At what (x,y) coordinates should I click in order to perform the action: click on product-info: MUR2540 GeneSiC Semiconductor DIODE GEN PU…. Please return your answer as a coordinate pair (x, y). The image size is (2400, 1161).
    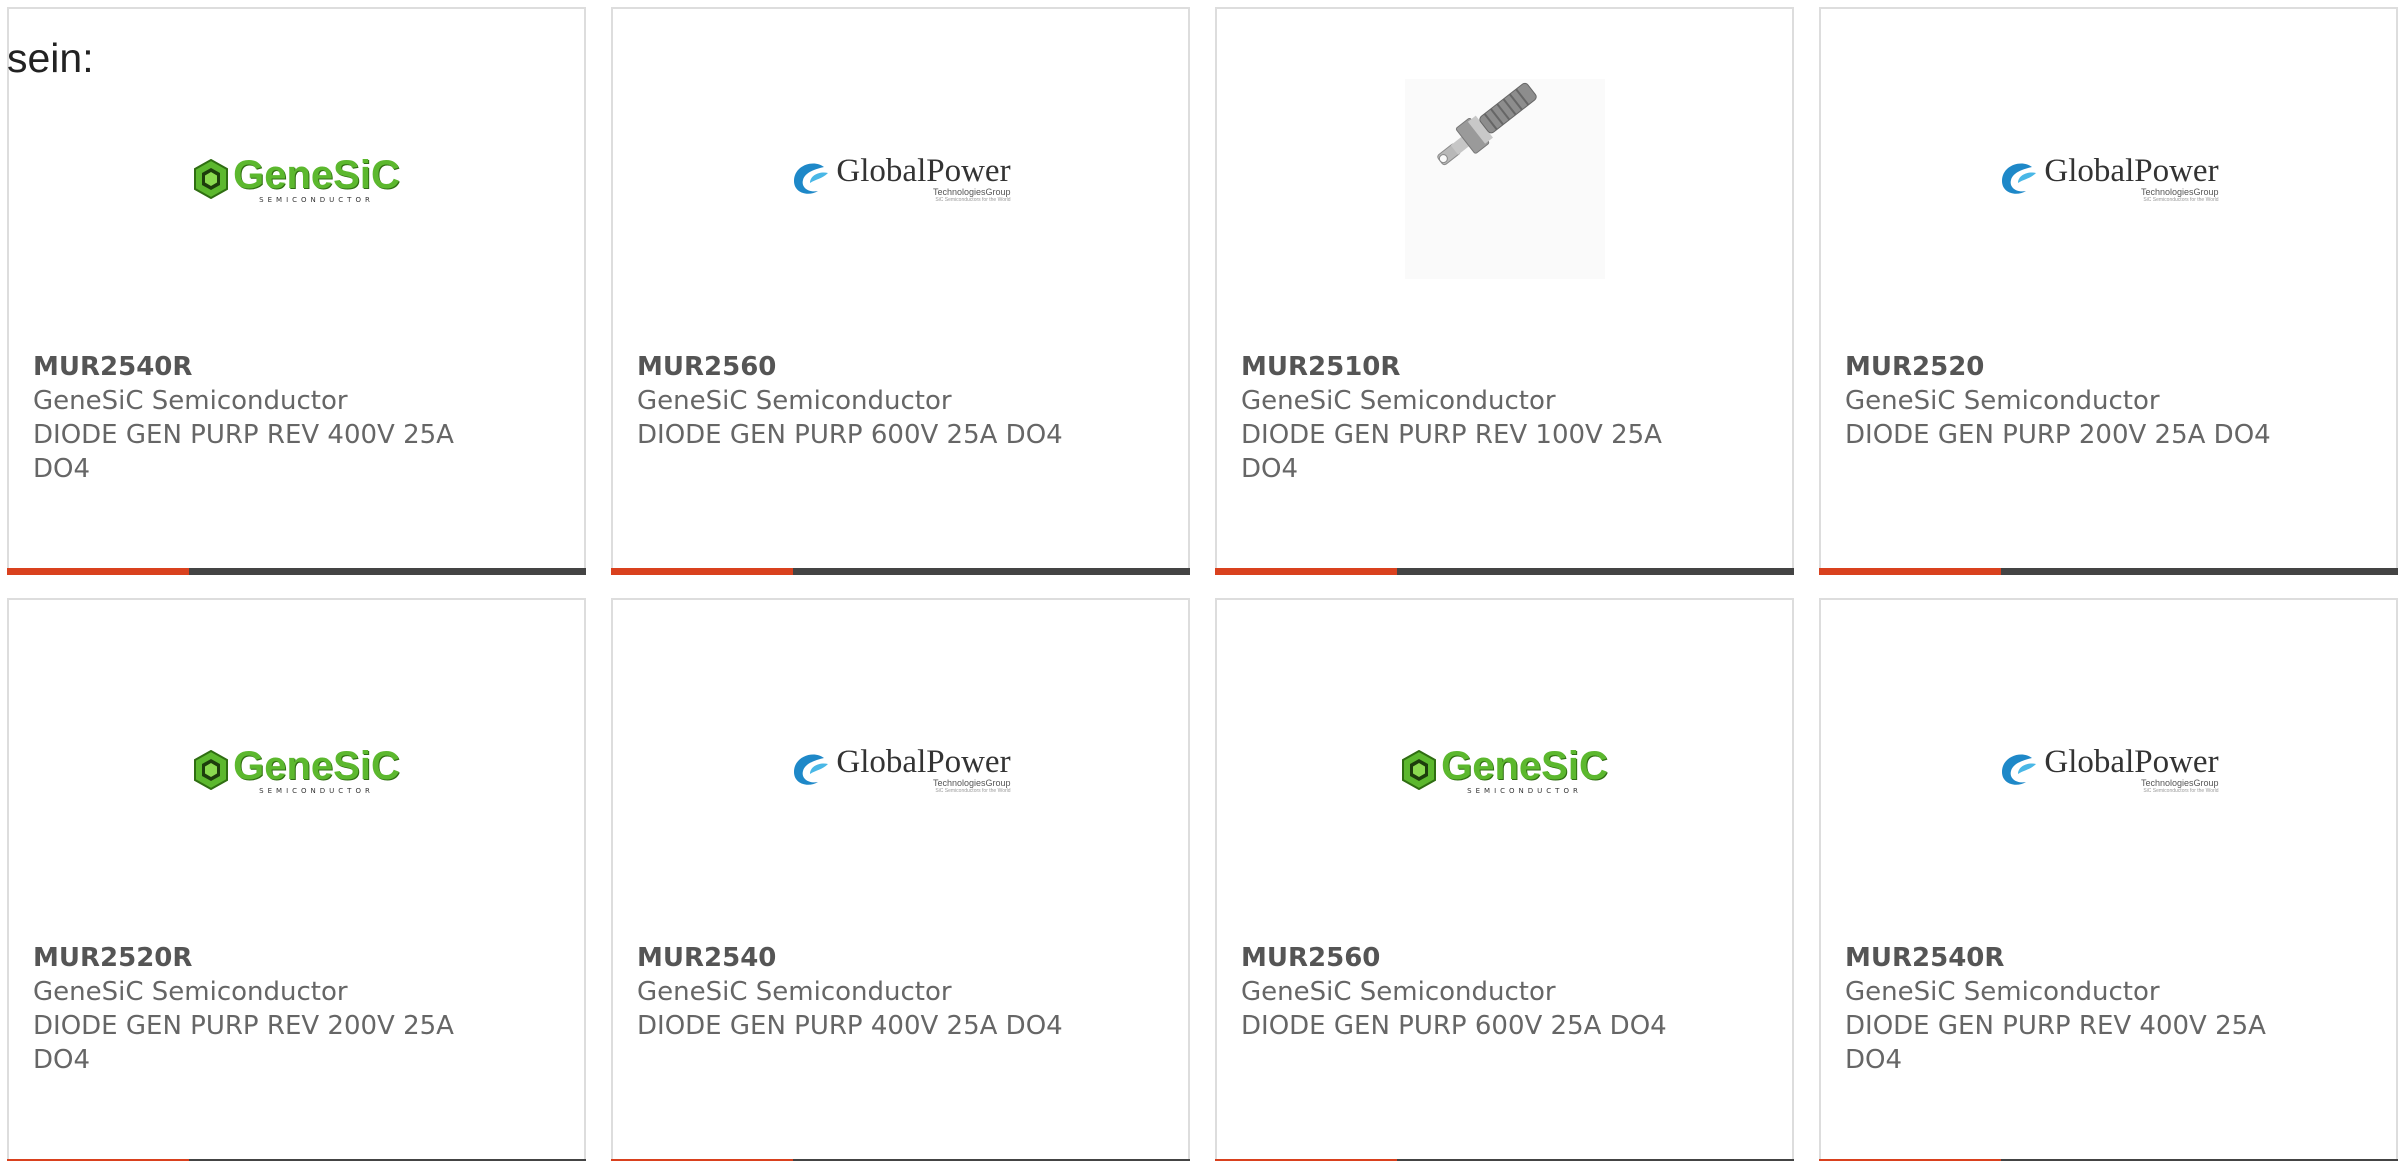
    Looking at the image, I should click on (852, 992).